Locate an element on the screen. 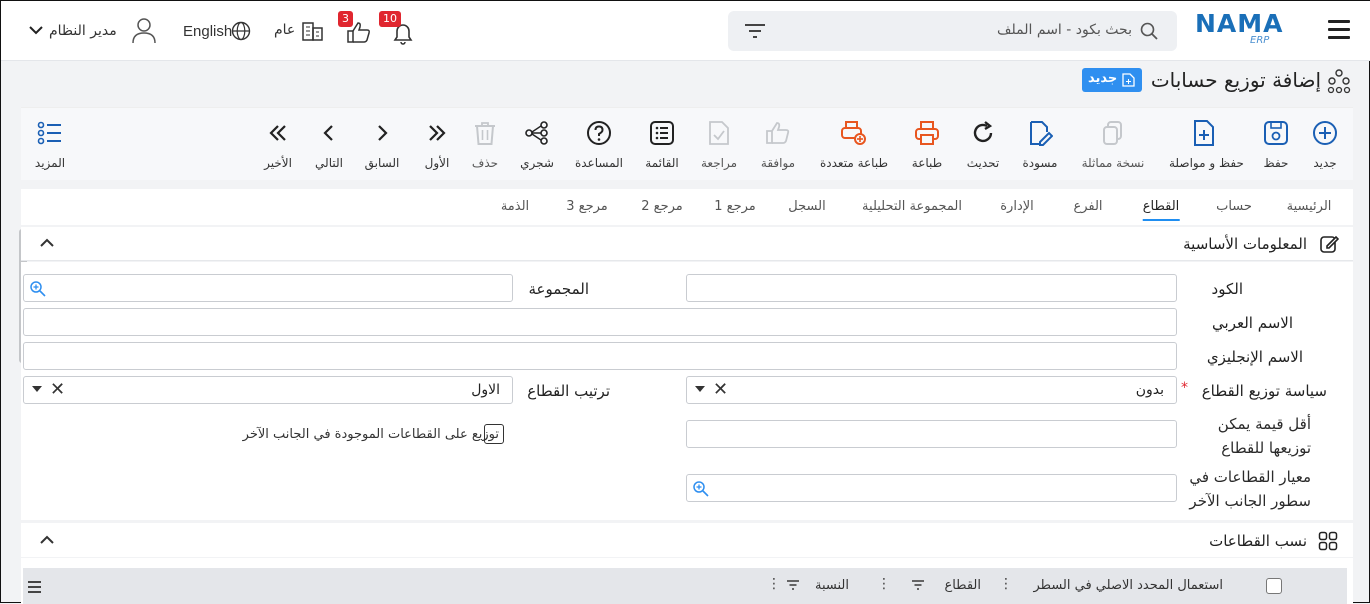 The height and width of the screenshot is (604, 1370). more-list-icon is located at coordinates (49, 133).